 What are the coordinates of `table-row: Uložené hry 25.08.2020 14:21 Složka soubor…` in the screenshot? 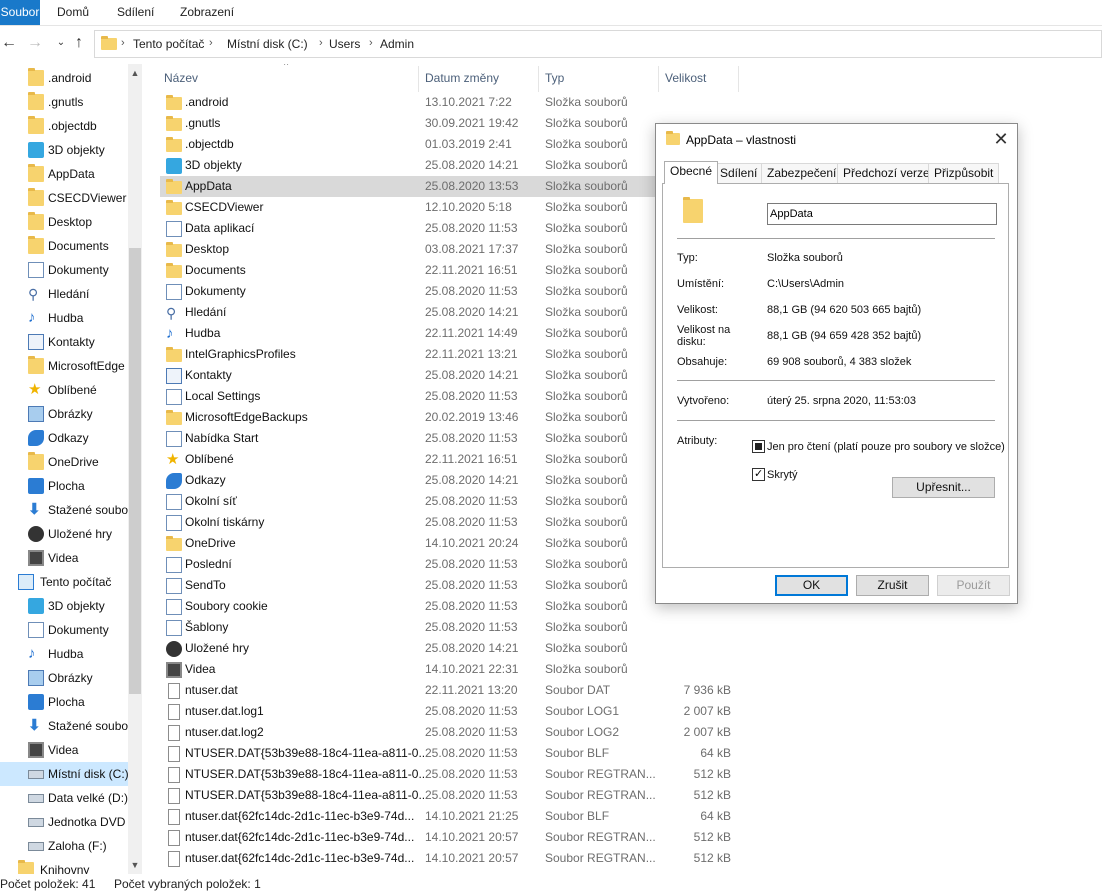 It's located at (410, 648).